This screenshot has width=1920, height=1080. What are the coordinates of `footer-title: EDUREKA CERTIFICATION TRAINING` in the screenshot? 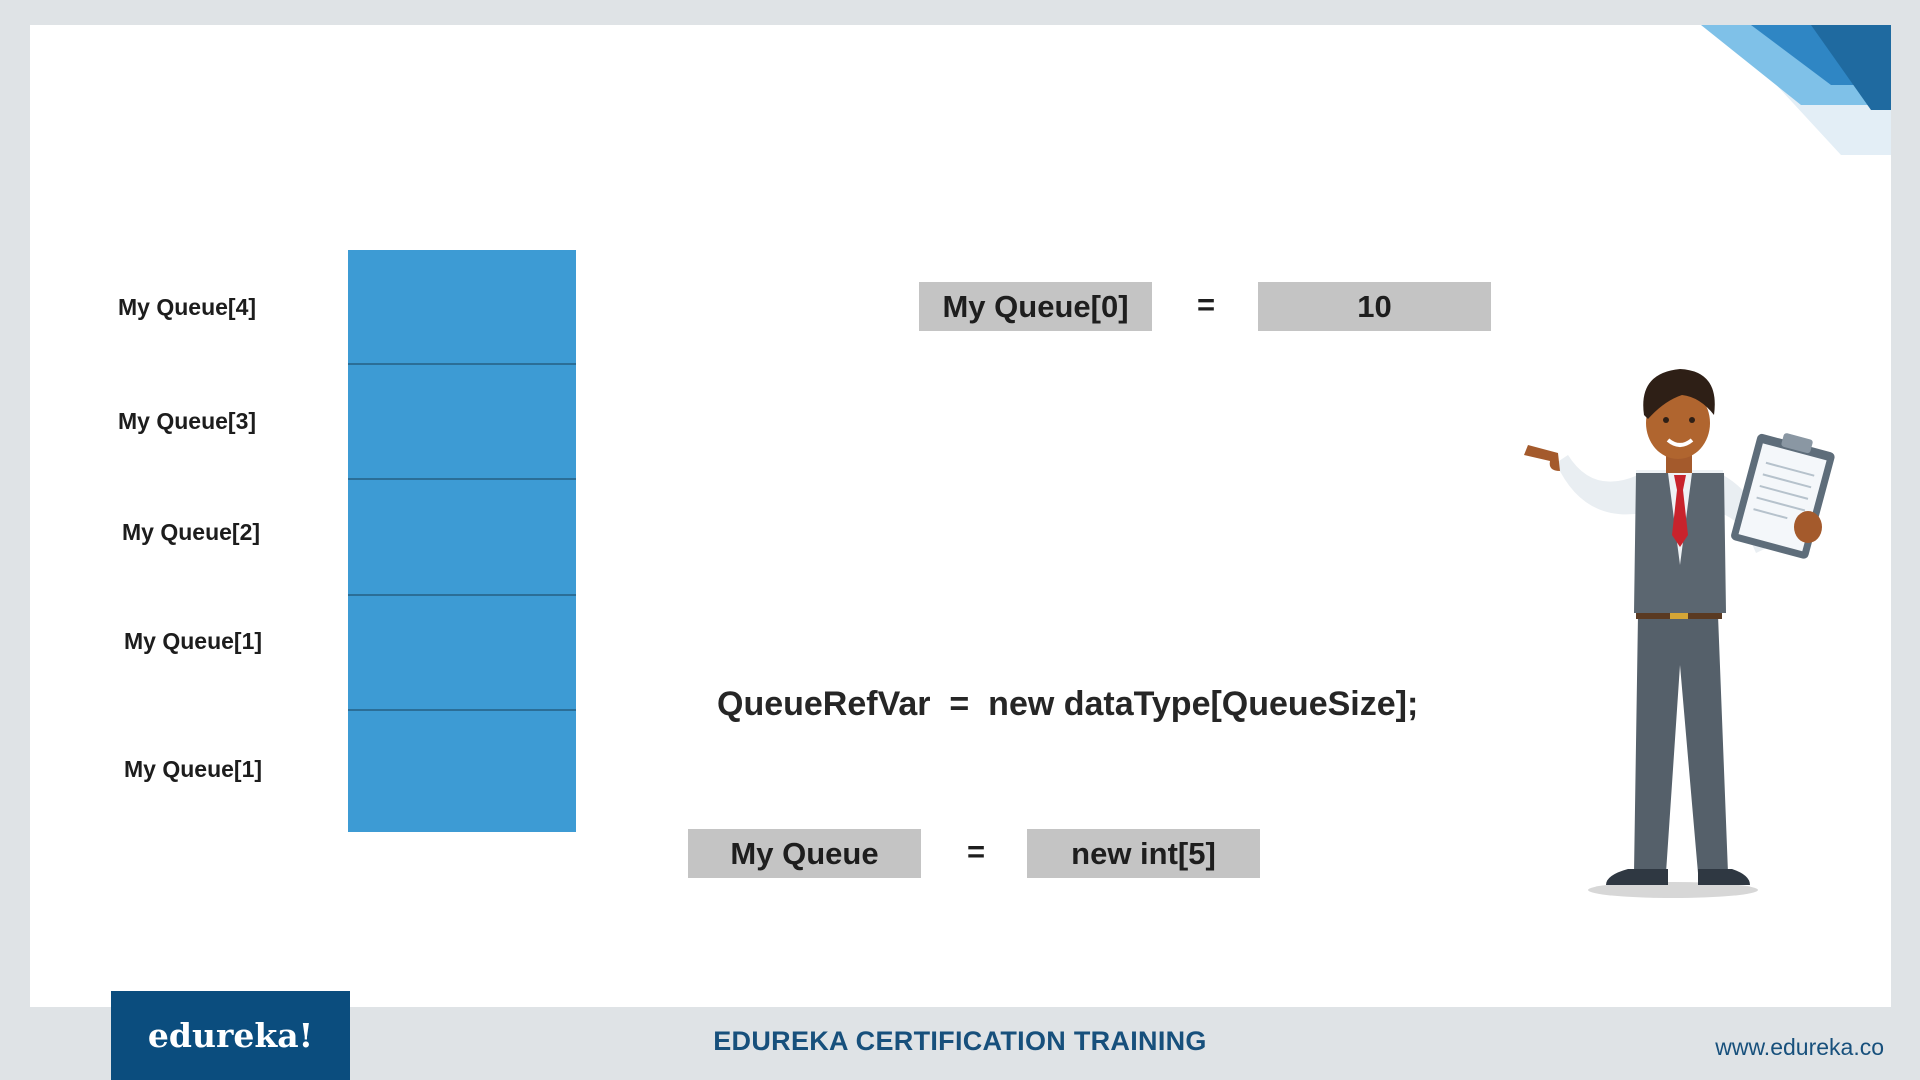 It's located at (960, 1041).